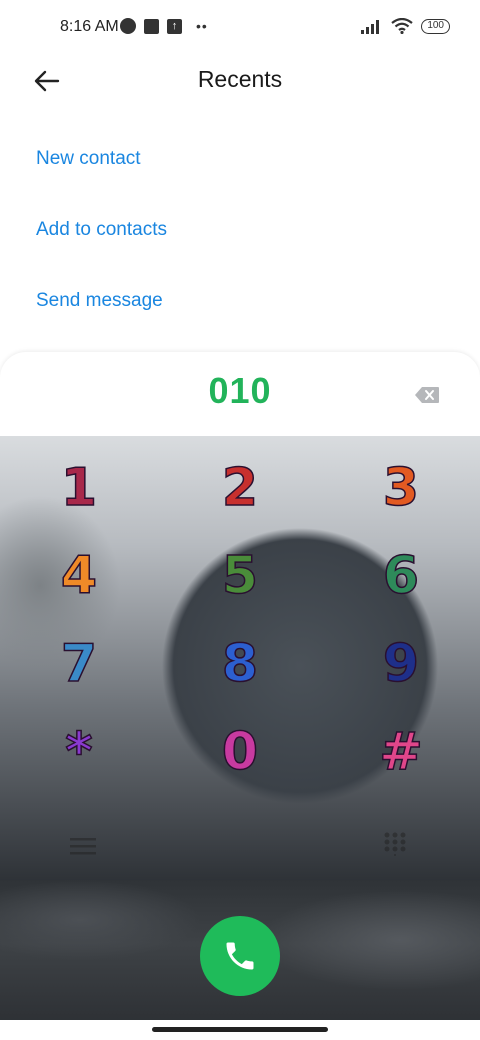 This screenshot has width=480, height=1040. What do you see at coordinates (174, 26) in the screenshot?
I see `upload-icon: ↑` at bounding box center [174, 26].